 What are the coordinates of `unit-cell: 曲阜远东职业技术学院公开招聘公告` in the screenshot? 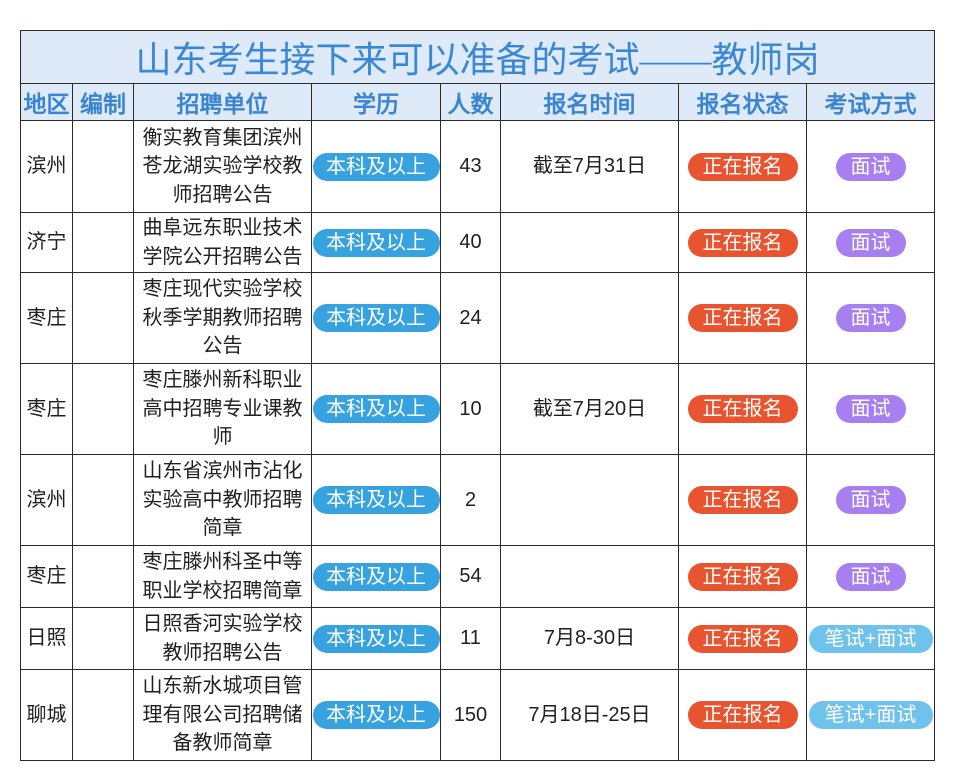 It's located at (222, 242).